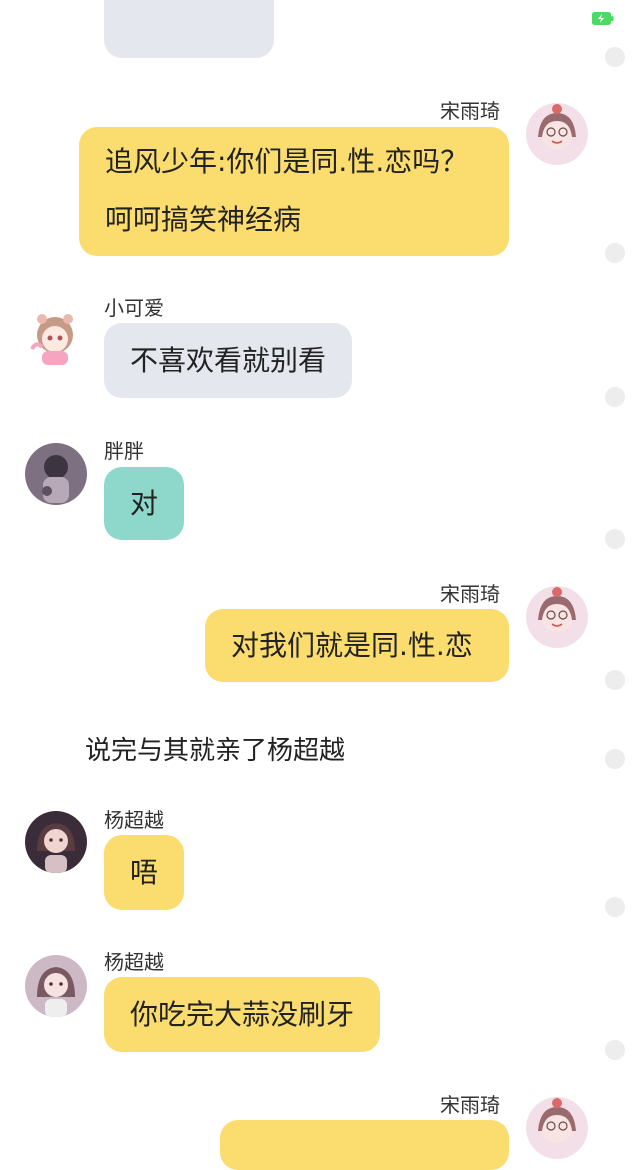 This screenshot has width=640, height=1170. I want to click on sender-name: 胖胖, so click(124, 451).